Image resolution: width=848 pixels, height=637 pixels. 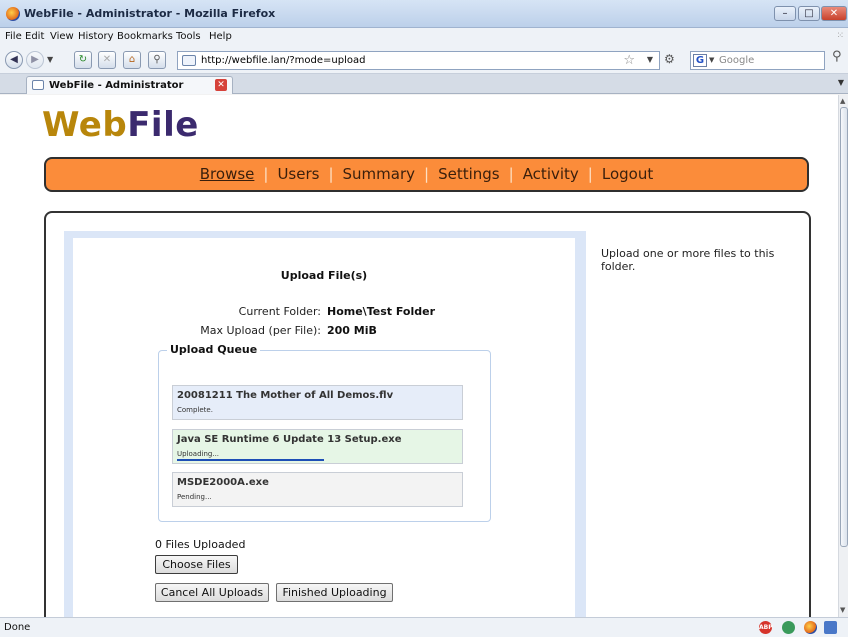 What do you see at coordinates (810, 627) in the screenshot?
I see `firefox-status-icon` at bounding box center [810, 627].